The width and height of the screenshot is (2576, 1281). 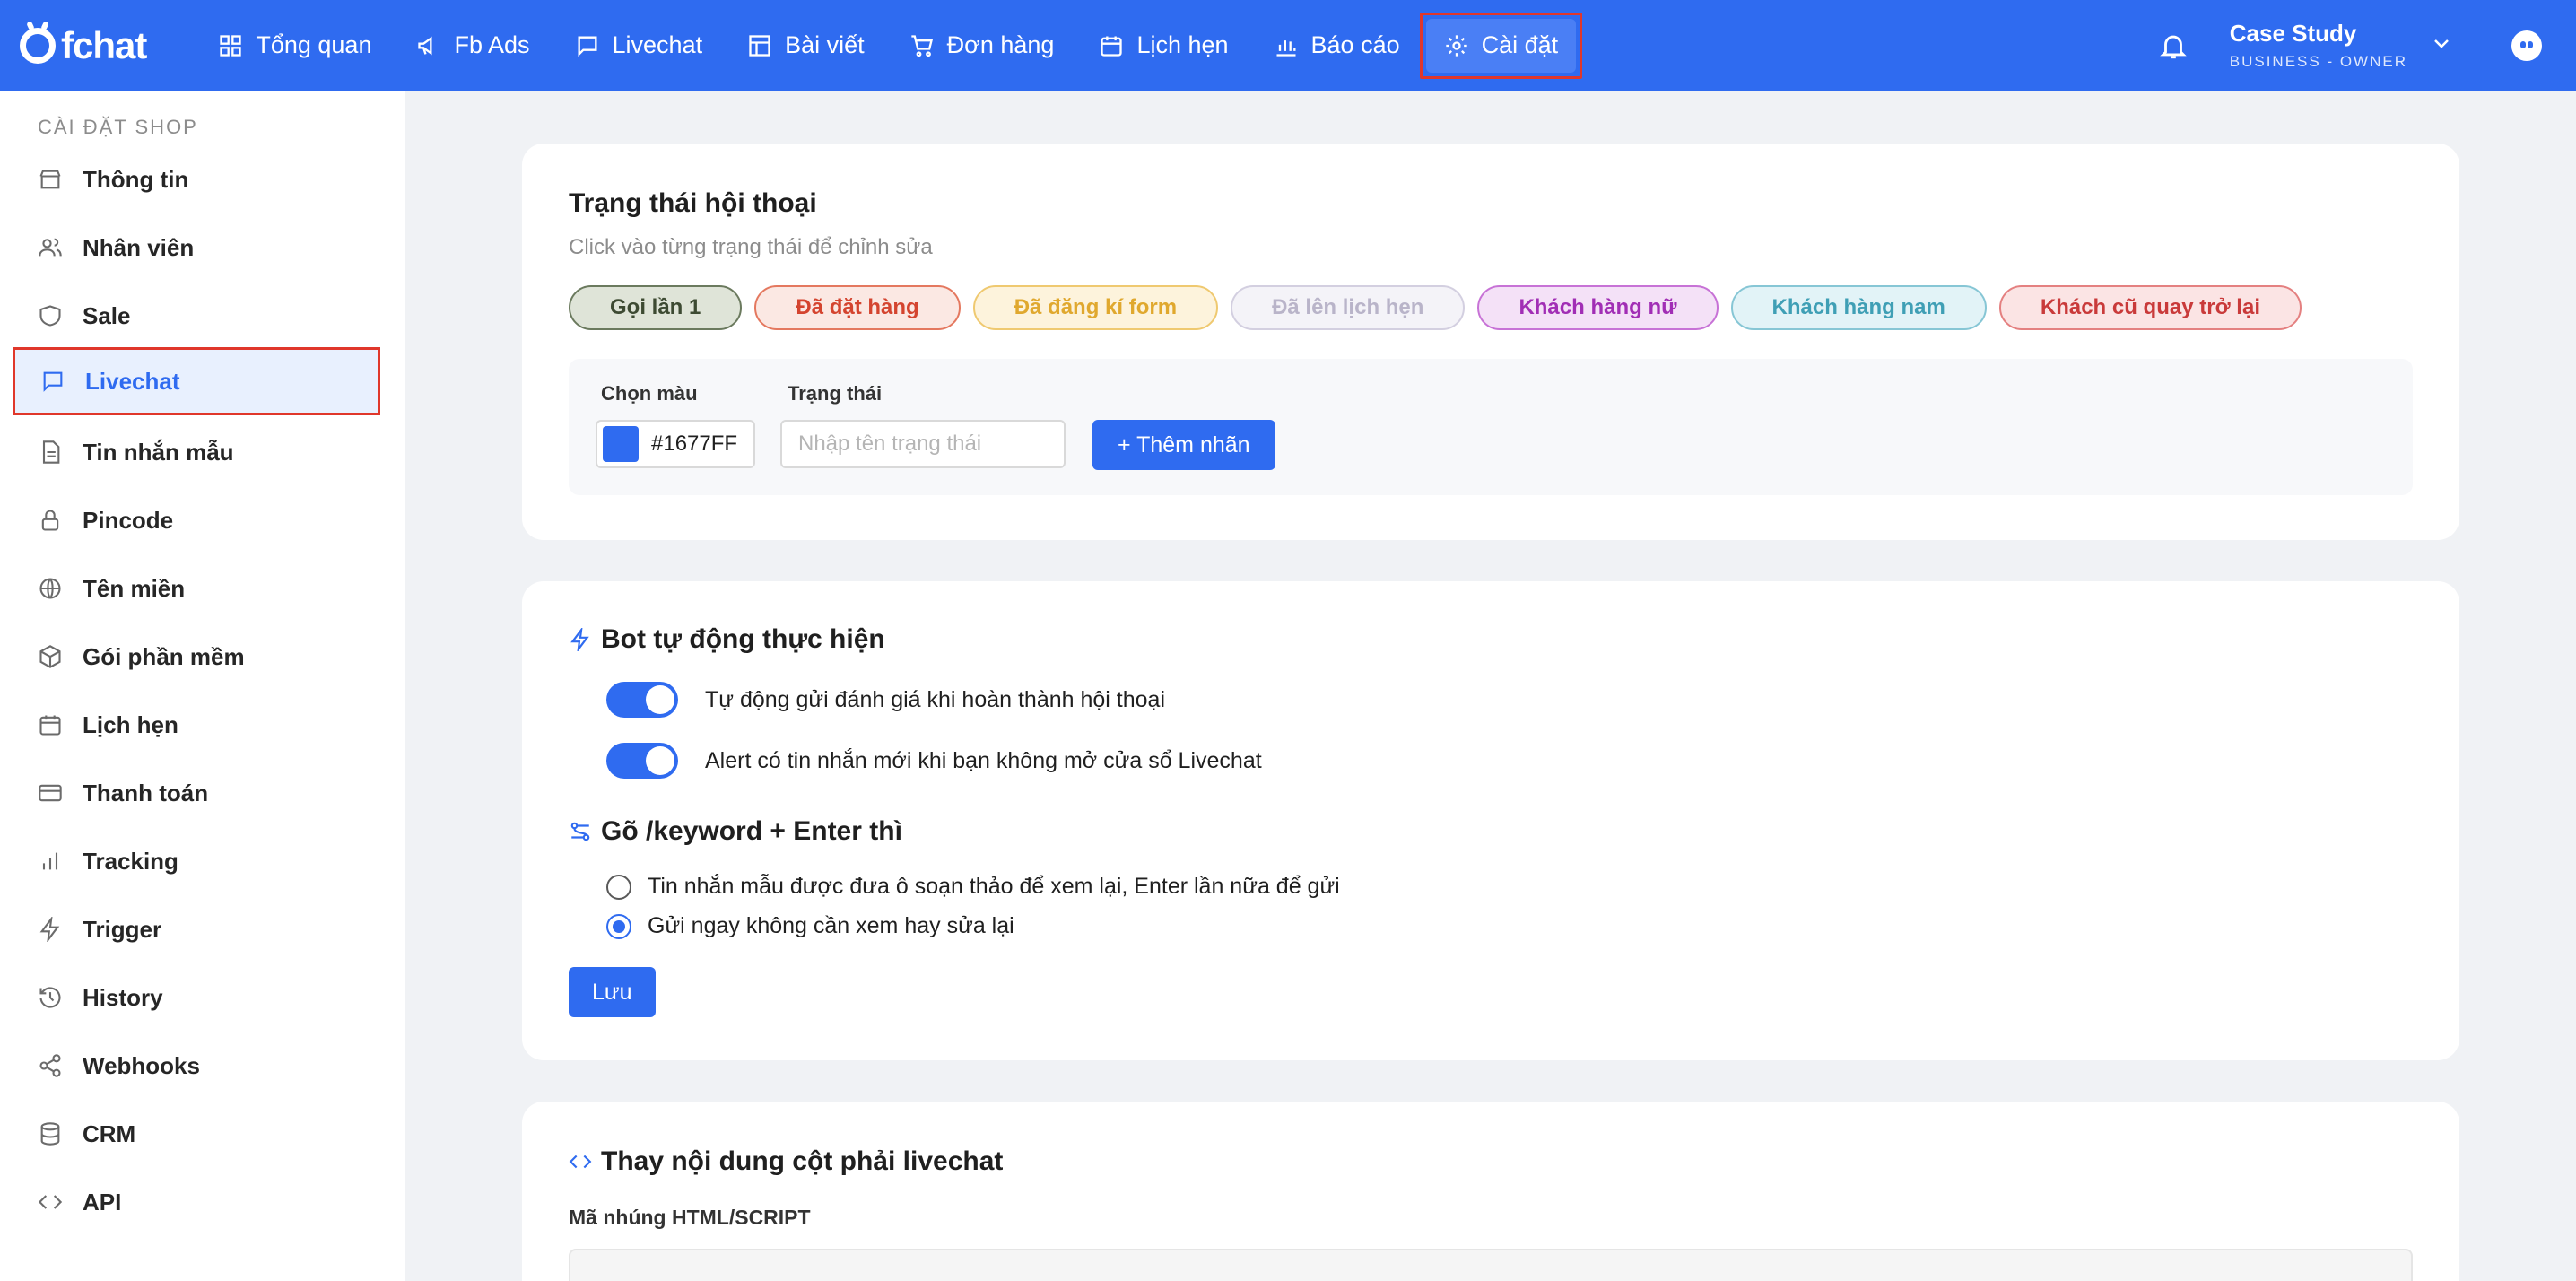 I want to click on sidebar-item-tracking: Tracking, so click(x=196, y=861).